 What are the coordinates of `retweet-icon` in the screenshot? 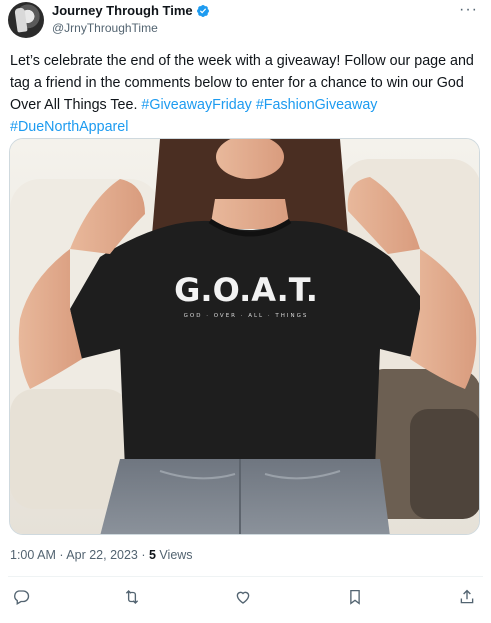 It's located at (132, 597).